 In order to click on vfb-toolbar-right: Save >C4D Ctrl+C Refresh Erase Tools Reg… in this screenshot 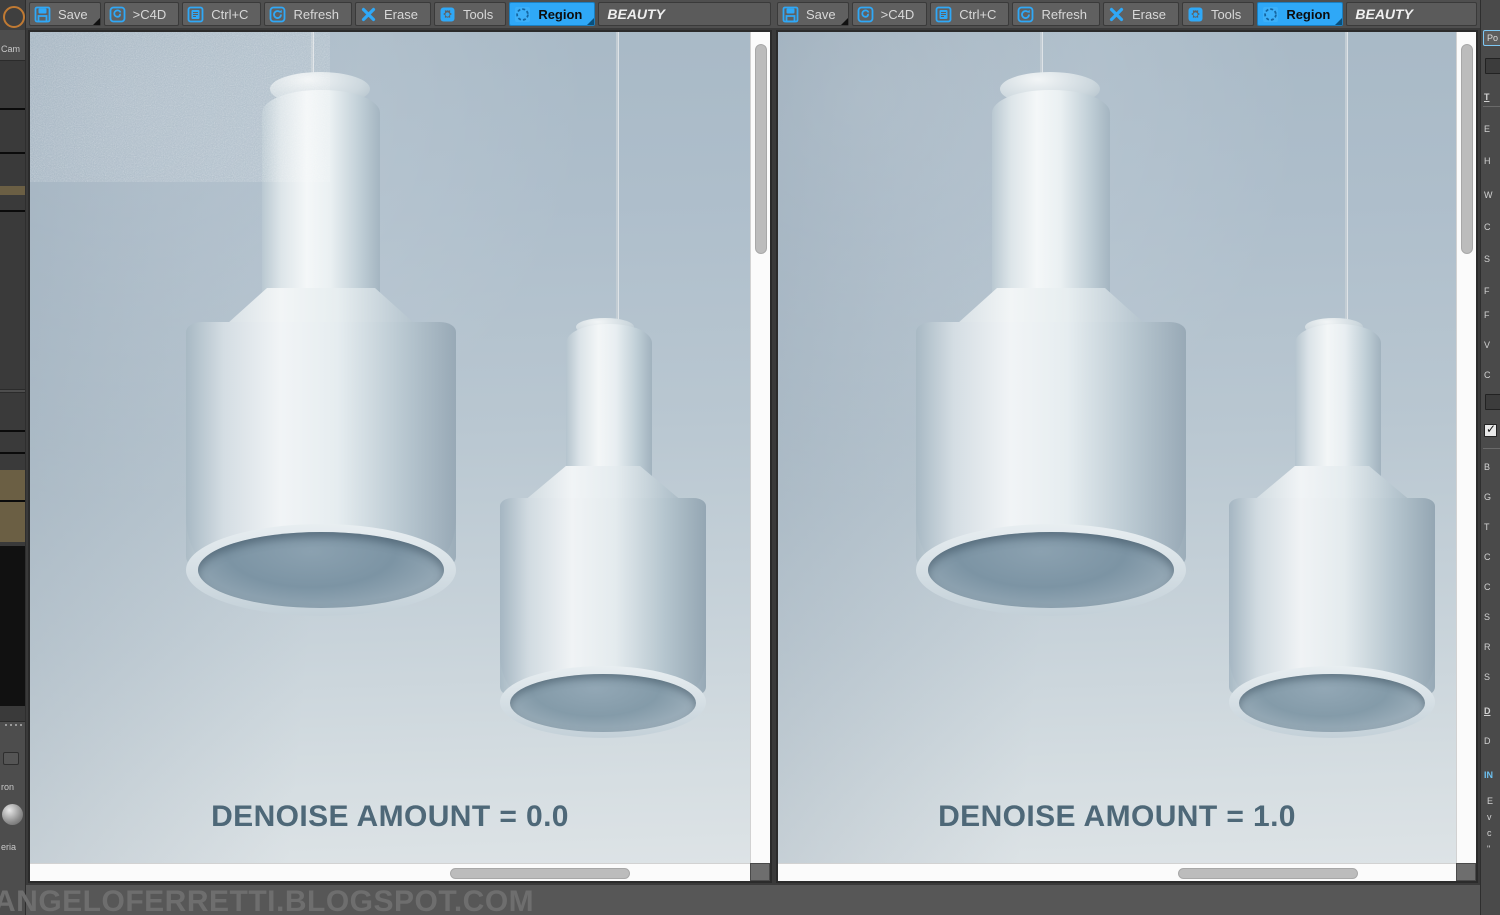, I will do `click(1127, 14)`.